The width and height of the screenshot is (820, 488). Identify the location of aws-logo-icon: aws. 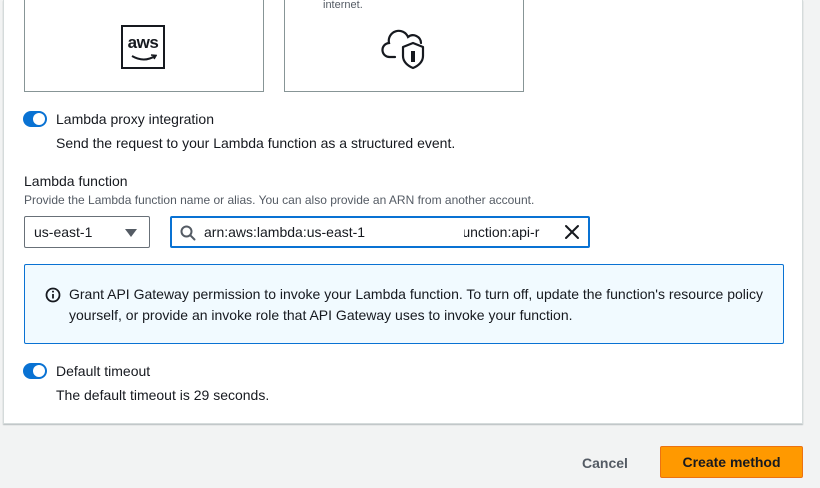
(143, 47).